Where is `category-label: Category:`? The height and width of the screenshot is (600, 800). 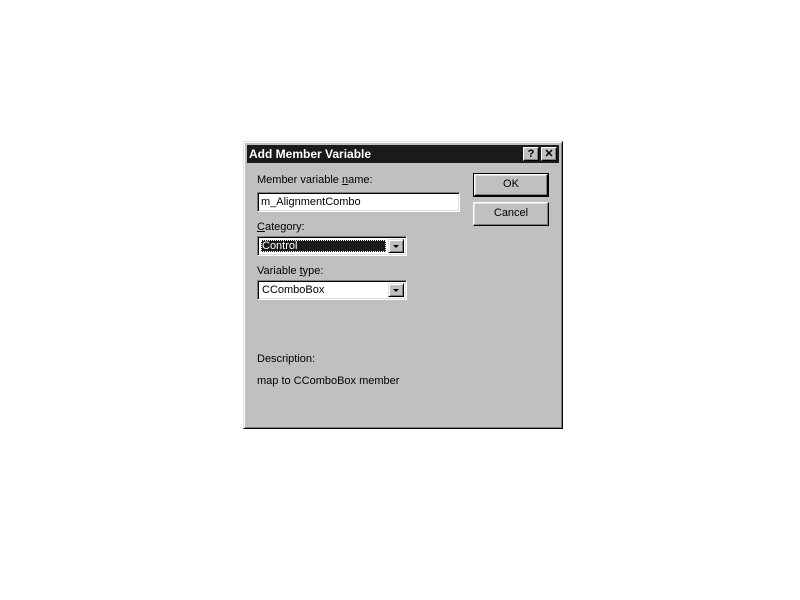
category-label: Category: is located at coordinates (281, 227).